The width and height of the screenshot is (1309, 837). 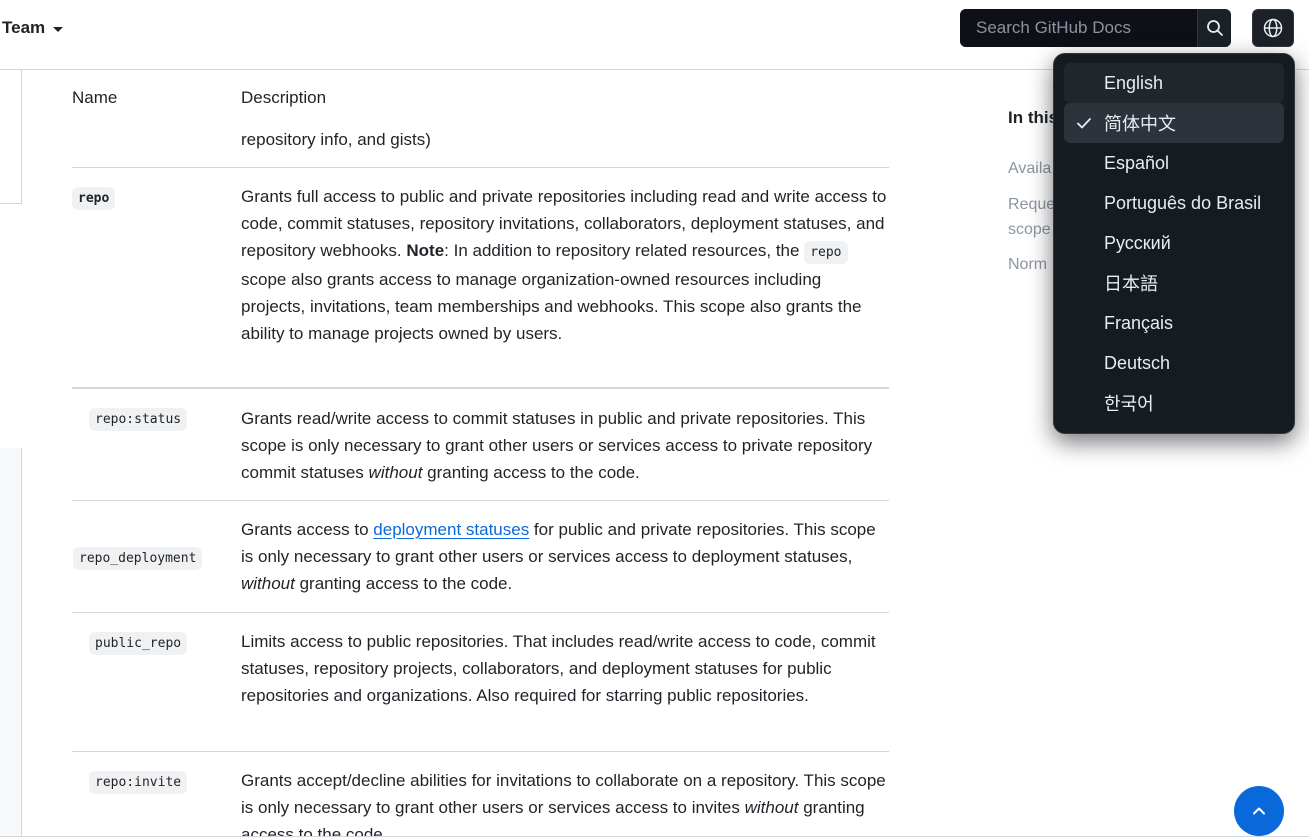 What do you see at coordinates (1029, 169) in the screenshot?
I see `toc-item: Availa` at bounding box center [1029, 169].